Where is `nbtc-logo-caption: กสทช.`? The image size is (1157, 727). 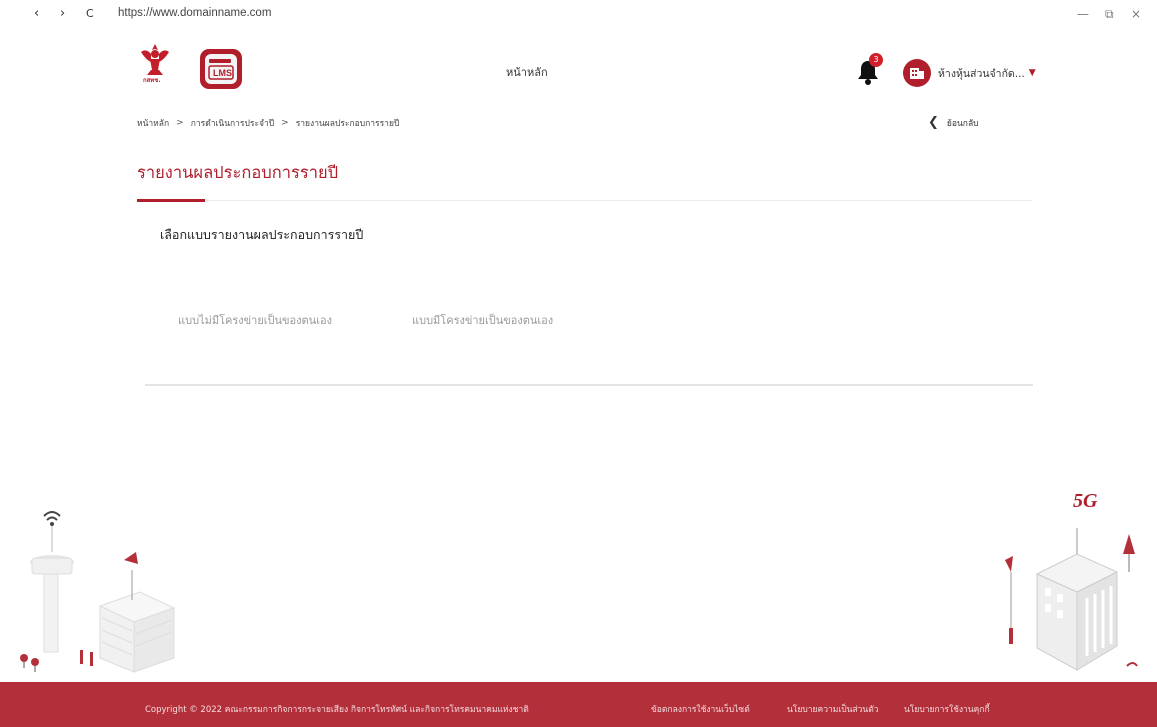 nbtc-logo-caption: กสทช. is located at coordinates (152, 80).